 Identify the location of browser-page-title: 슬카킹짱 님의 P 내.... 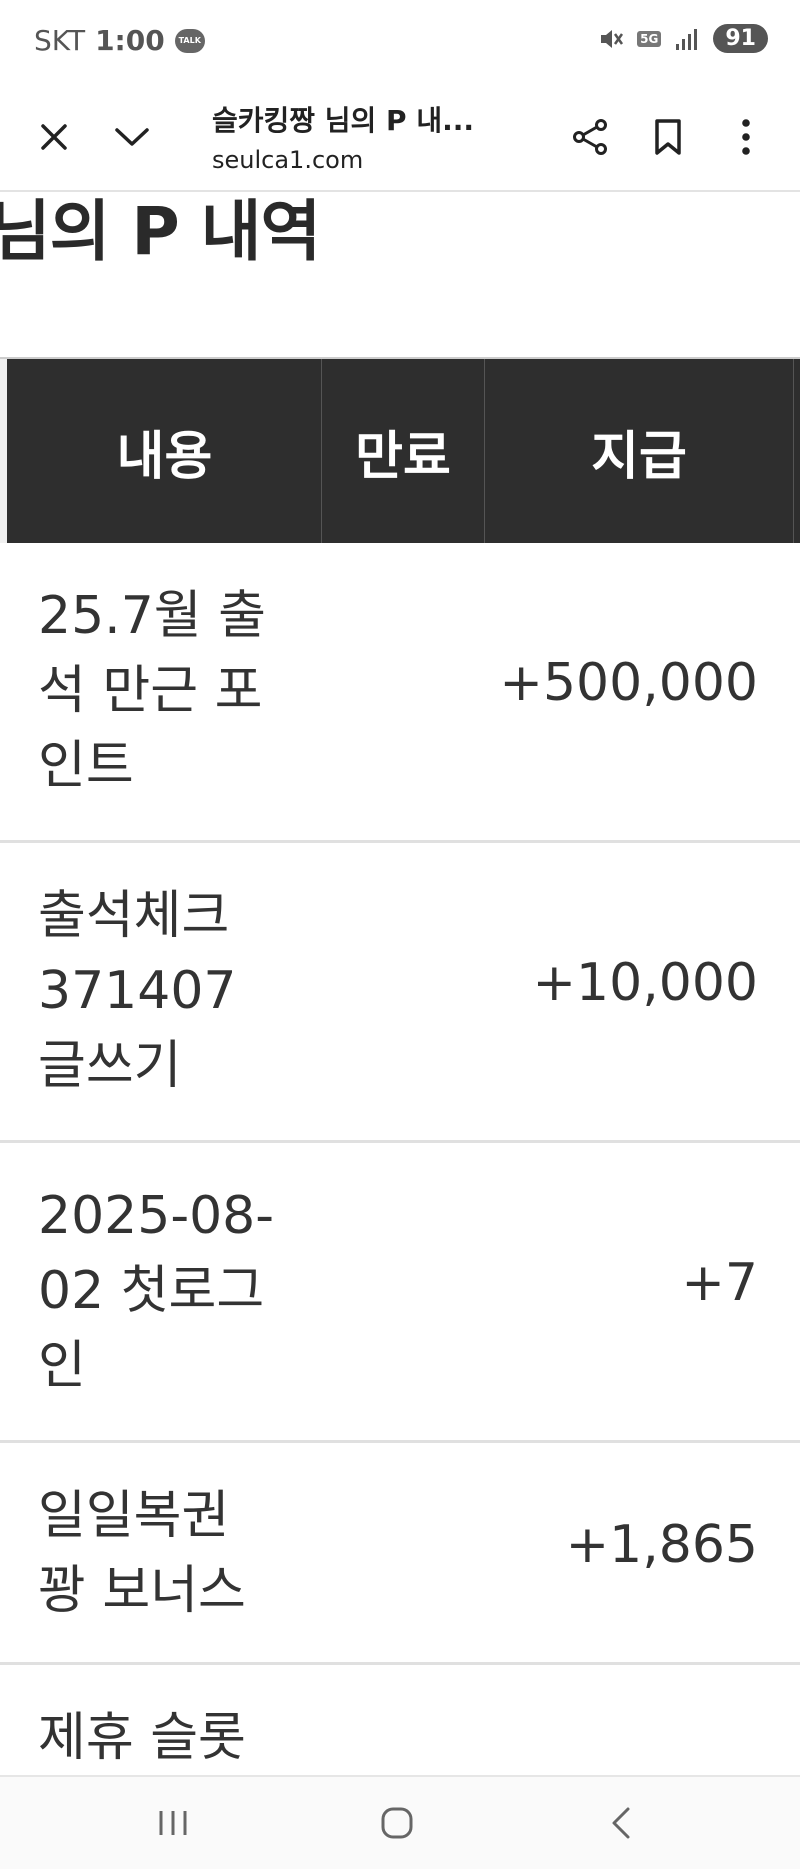
(343, 120).